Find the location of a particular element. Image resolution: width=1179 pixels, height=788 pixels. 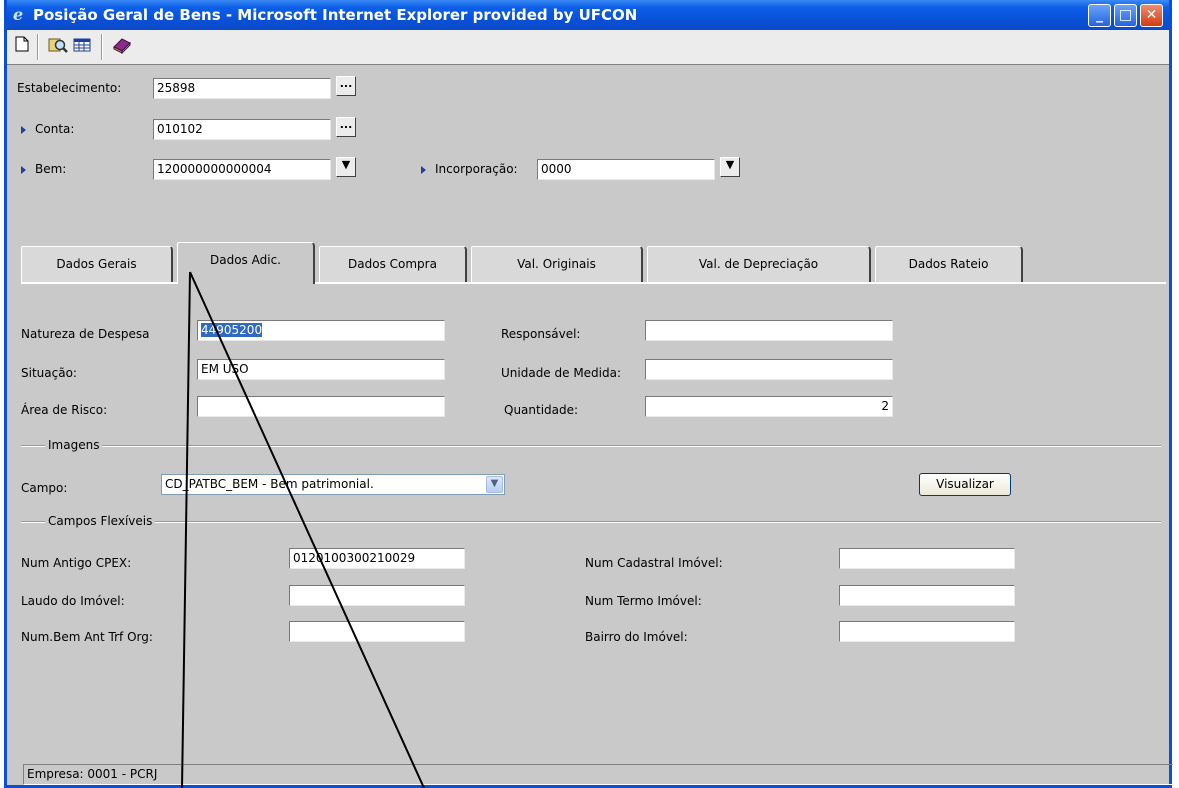

num-antigo-label: Num Antigo CPEX: is located at coordinates (76, 563).